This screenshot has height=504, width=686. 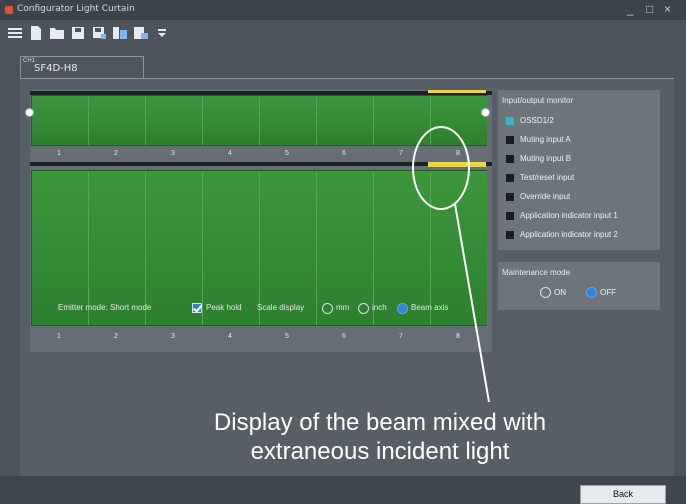 I want to click on annotation-line-1: Display of the beam mixed with, so click(x=380, y=422).